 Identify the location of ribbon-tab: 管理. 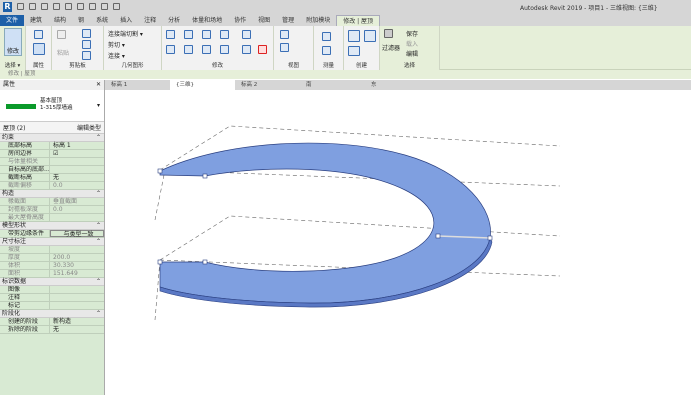
(288, 20).